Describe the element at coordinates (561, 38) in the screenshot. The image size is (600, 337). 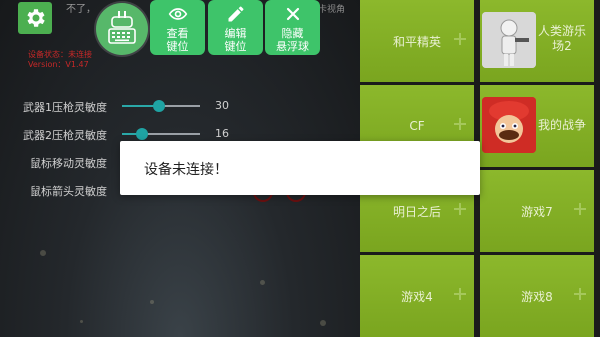
I see `game-tile-label: 人类游乐场2` at that location.